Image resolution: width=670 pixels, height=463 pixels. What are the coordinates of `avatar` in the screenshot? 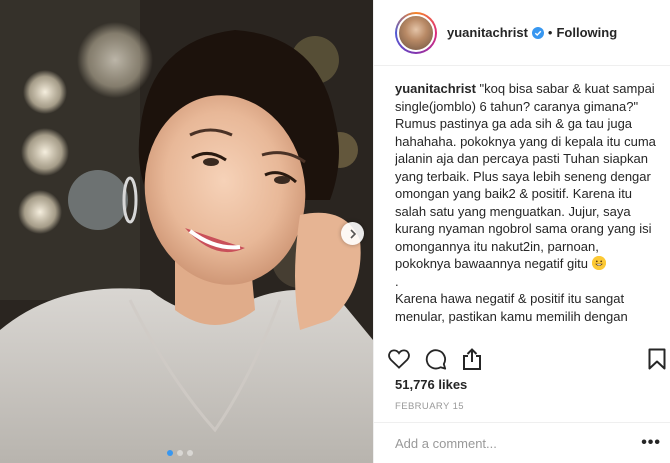 It's located at (416, 32).